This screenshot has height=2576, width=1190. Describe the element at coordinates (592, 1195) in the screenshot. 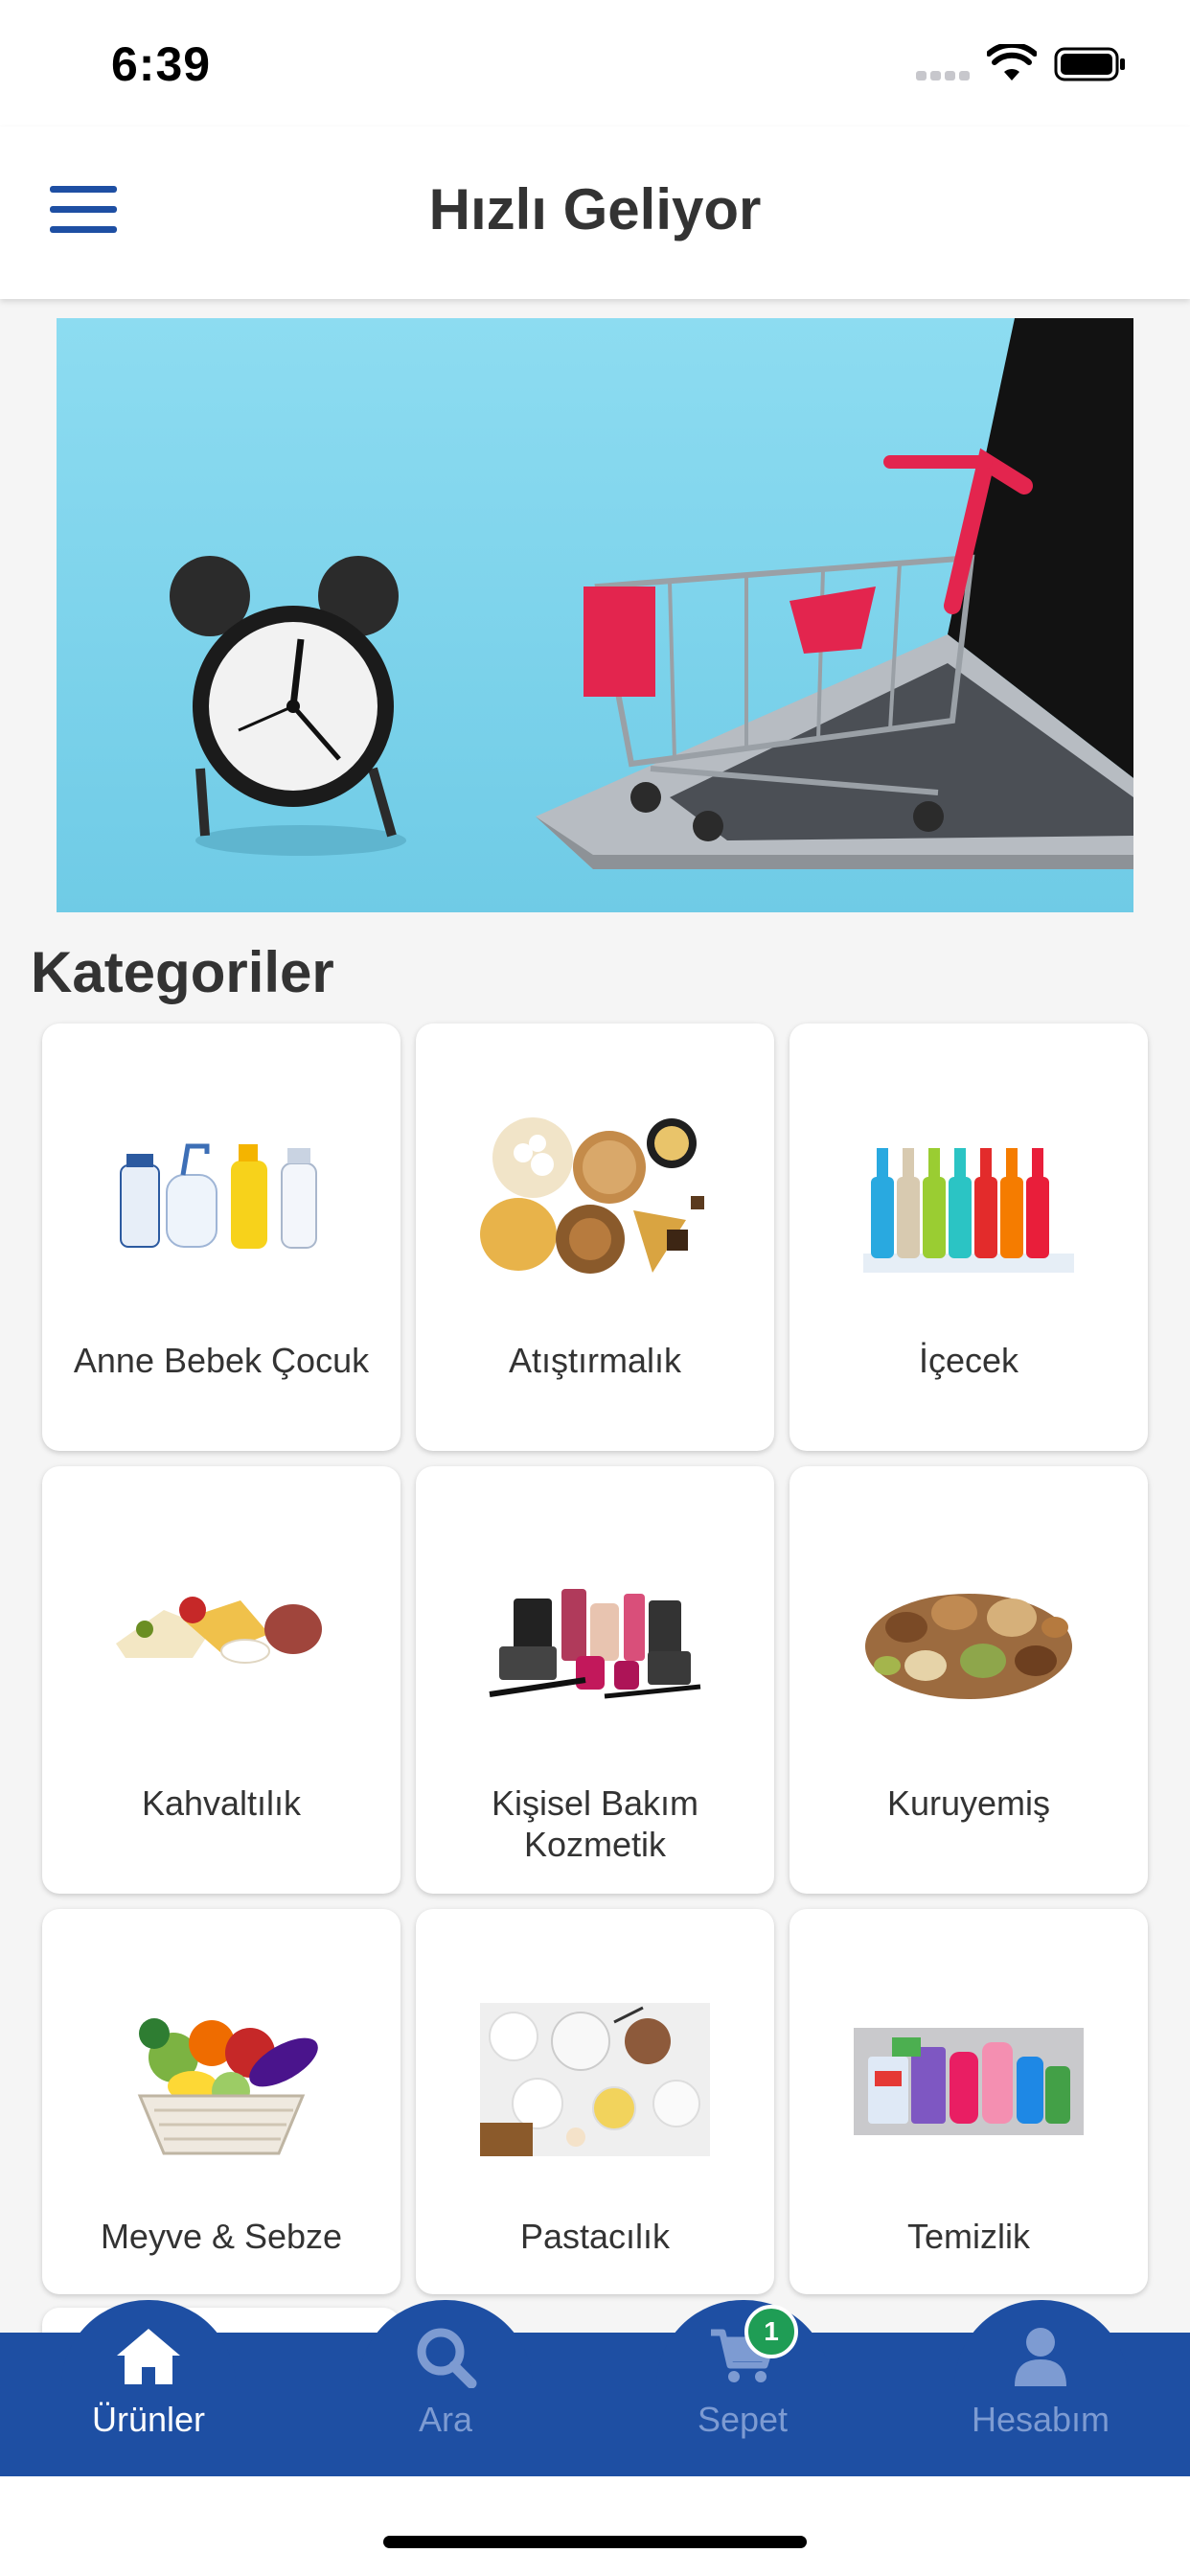

I see `snacks-image` at that location.